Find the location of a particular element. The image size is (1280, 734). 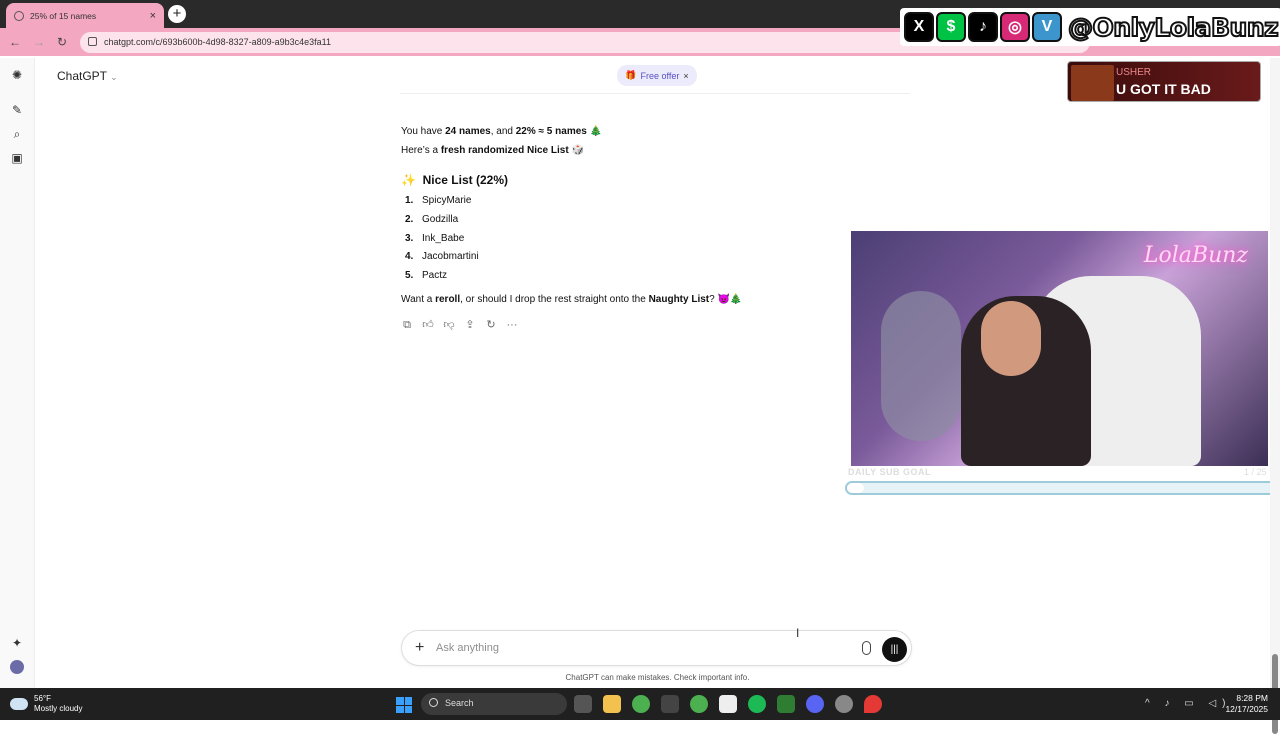

list-name: Ink_Babe is located at coordinates (443, 238).